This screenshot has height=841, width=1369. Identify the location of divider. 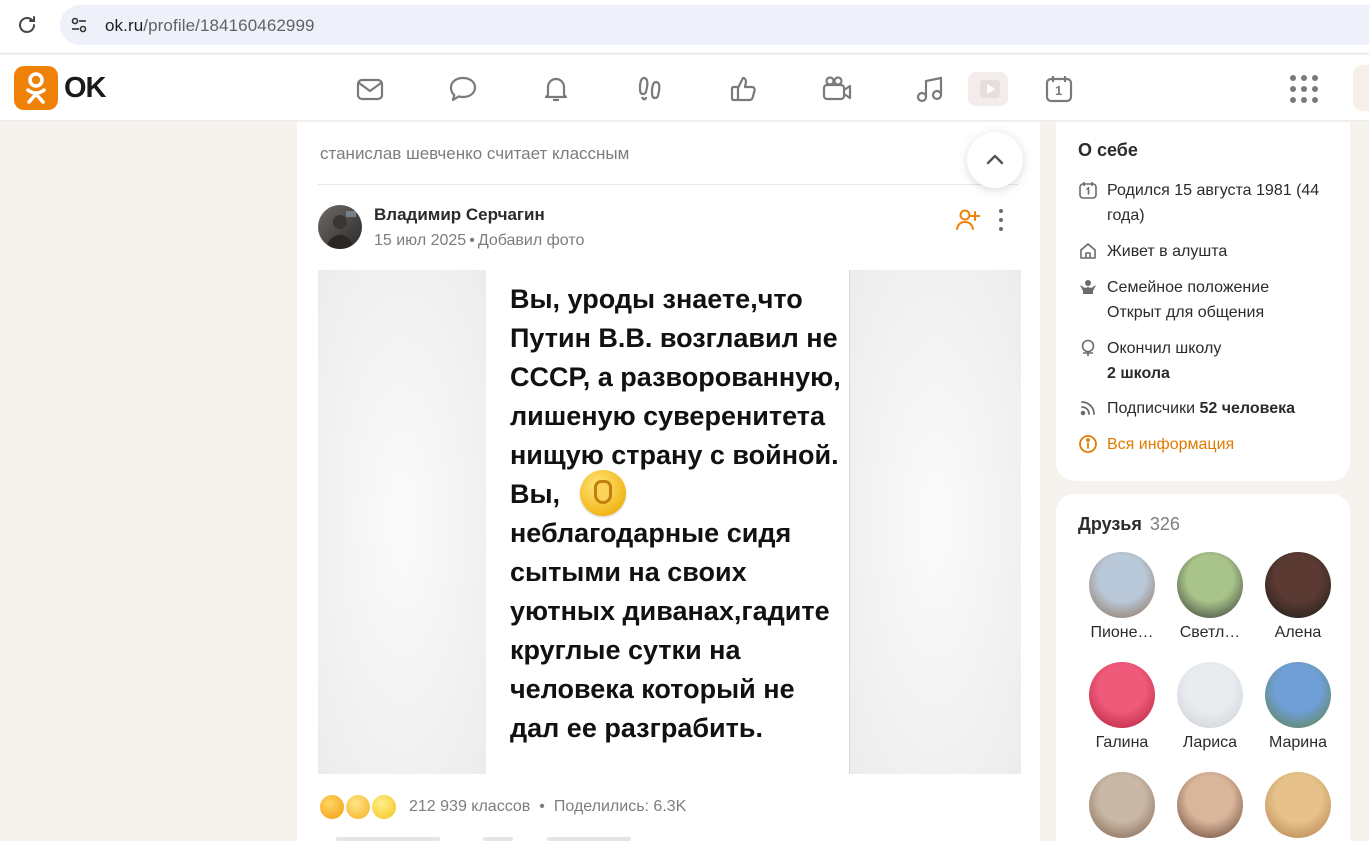
(668, 184).